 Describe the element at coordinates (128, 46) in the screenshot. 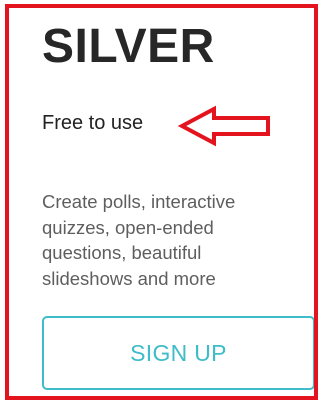

I see `plan-title: SILVER` at that location.